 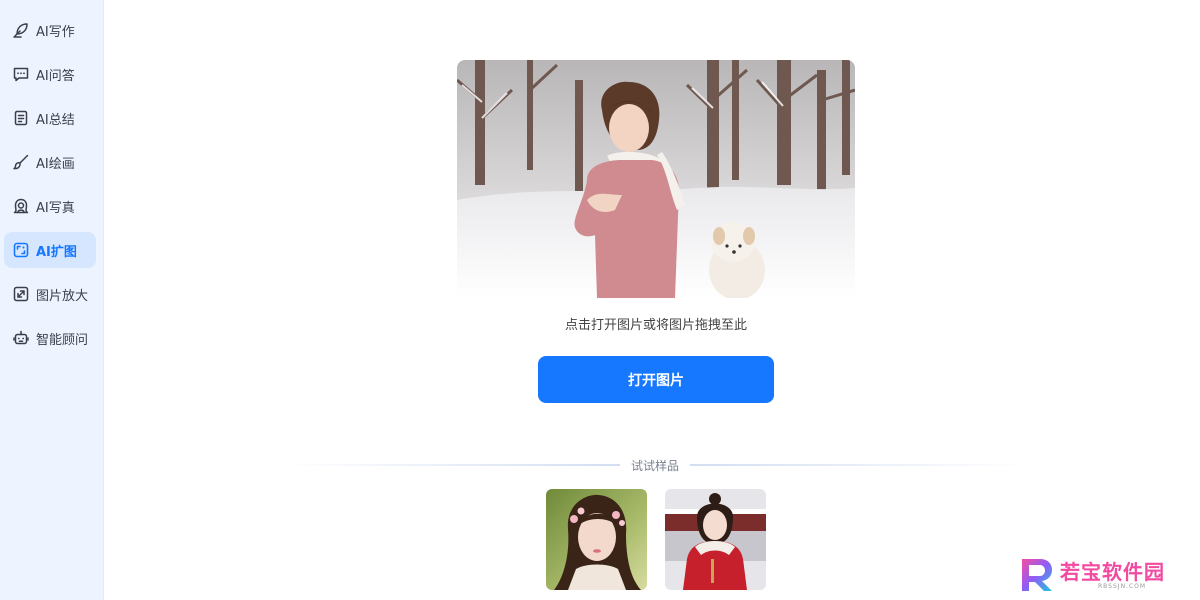 What do you see at coordinates (21, 74) in the screenshot?
I see `chat-bubble-icon` at bounding box center [21, 74].